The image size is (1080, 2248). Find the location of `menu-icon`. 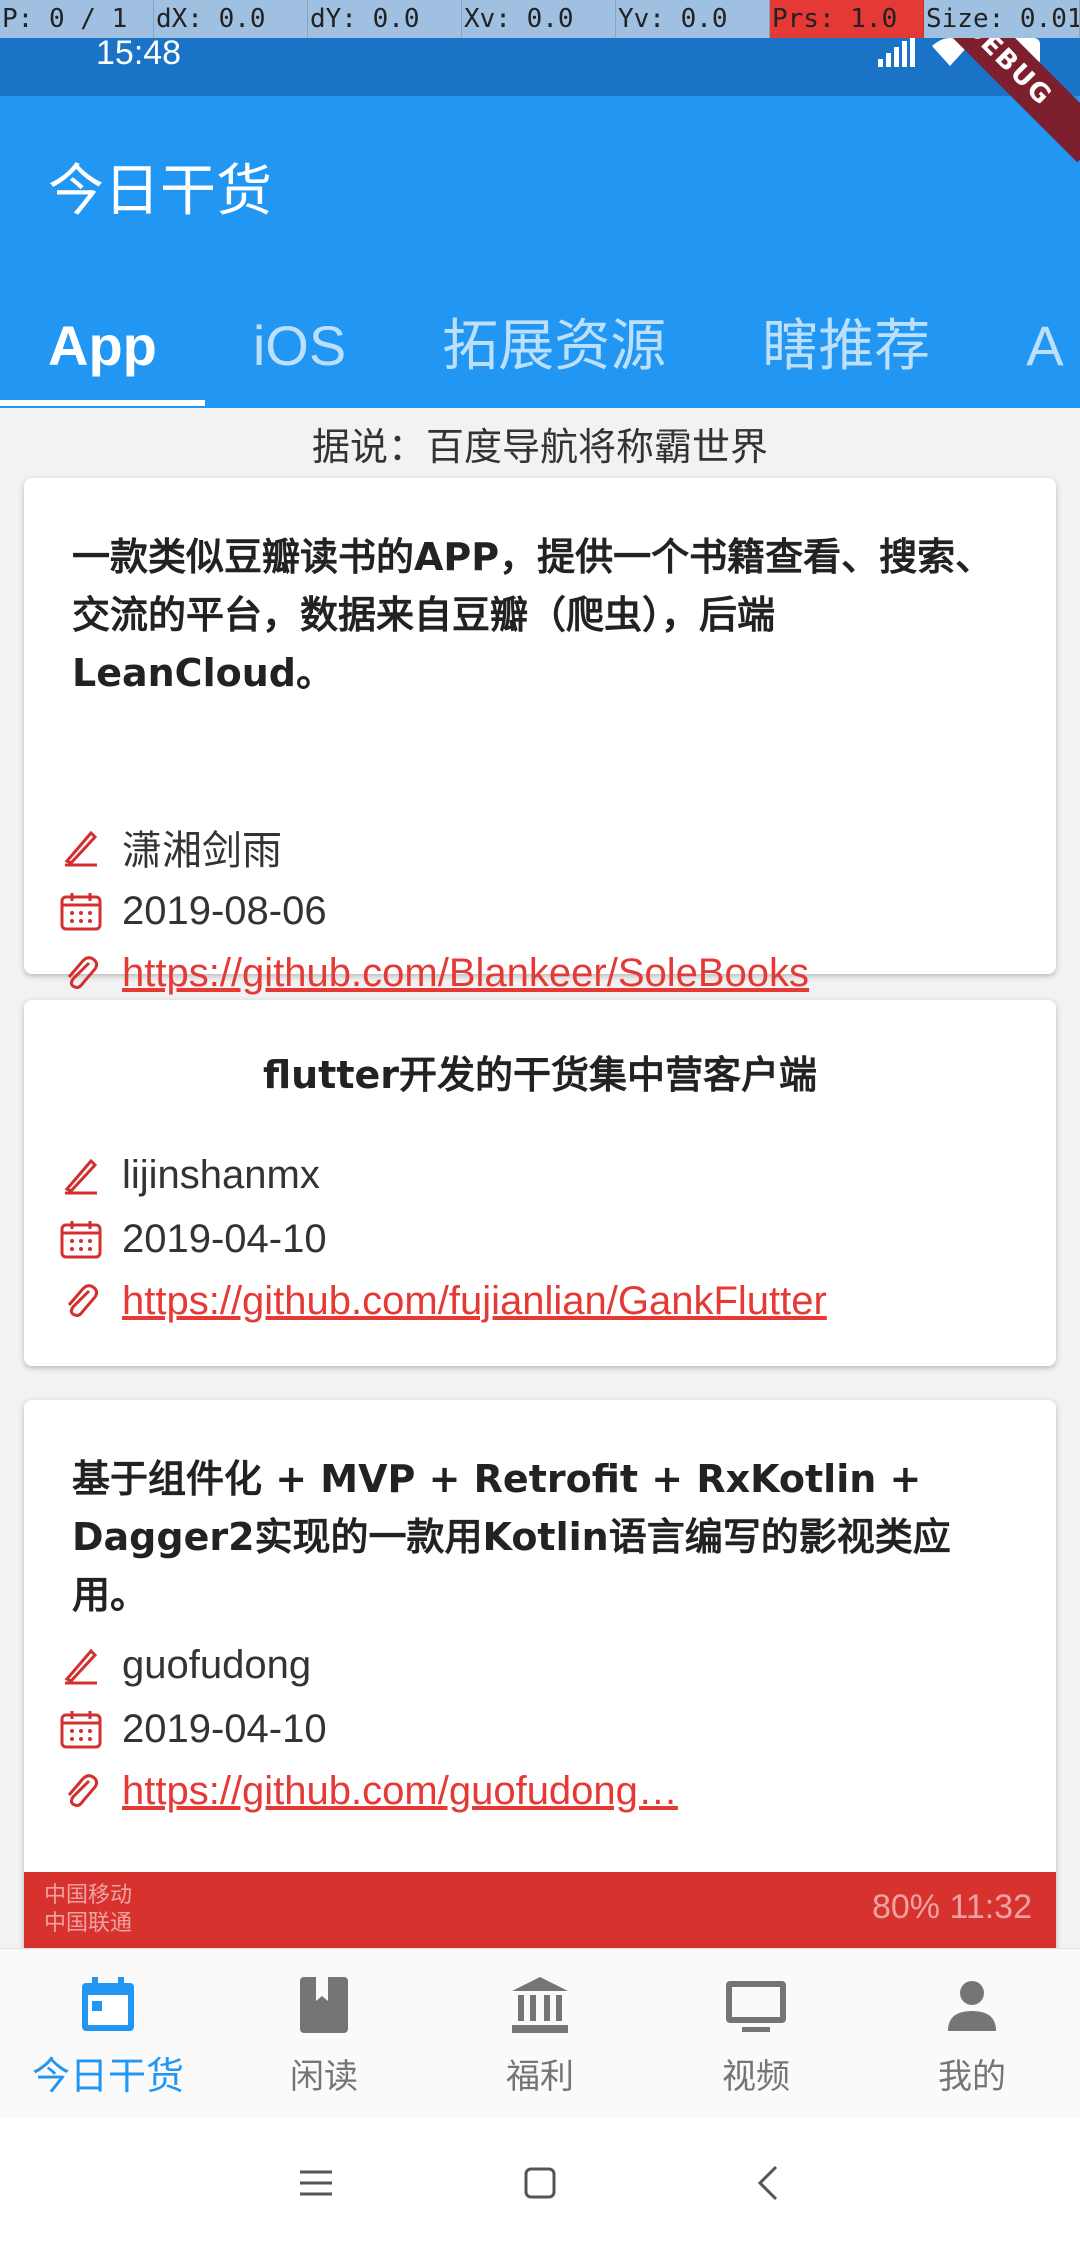

menu-icon is located at coordinates (316, 2183).